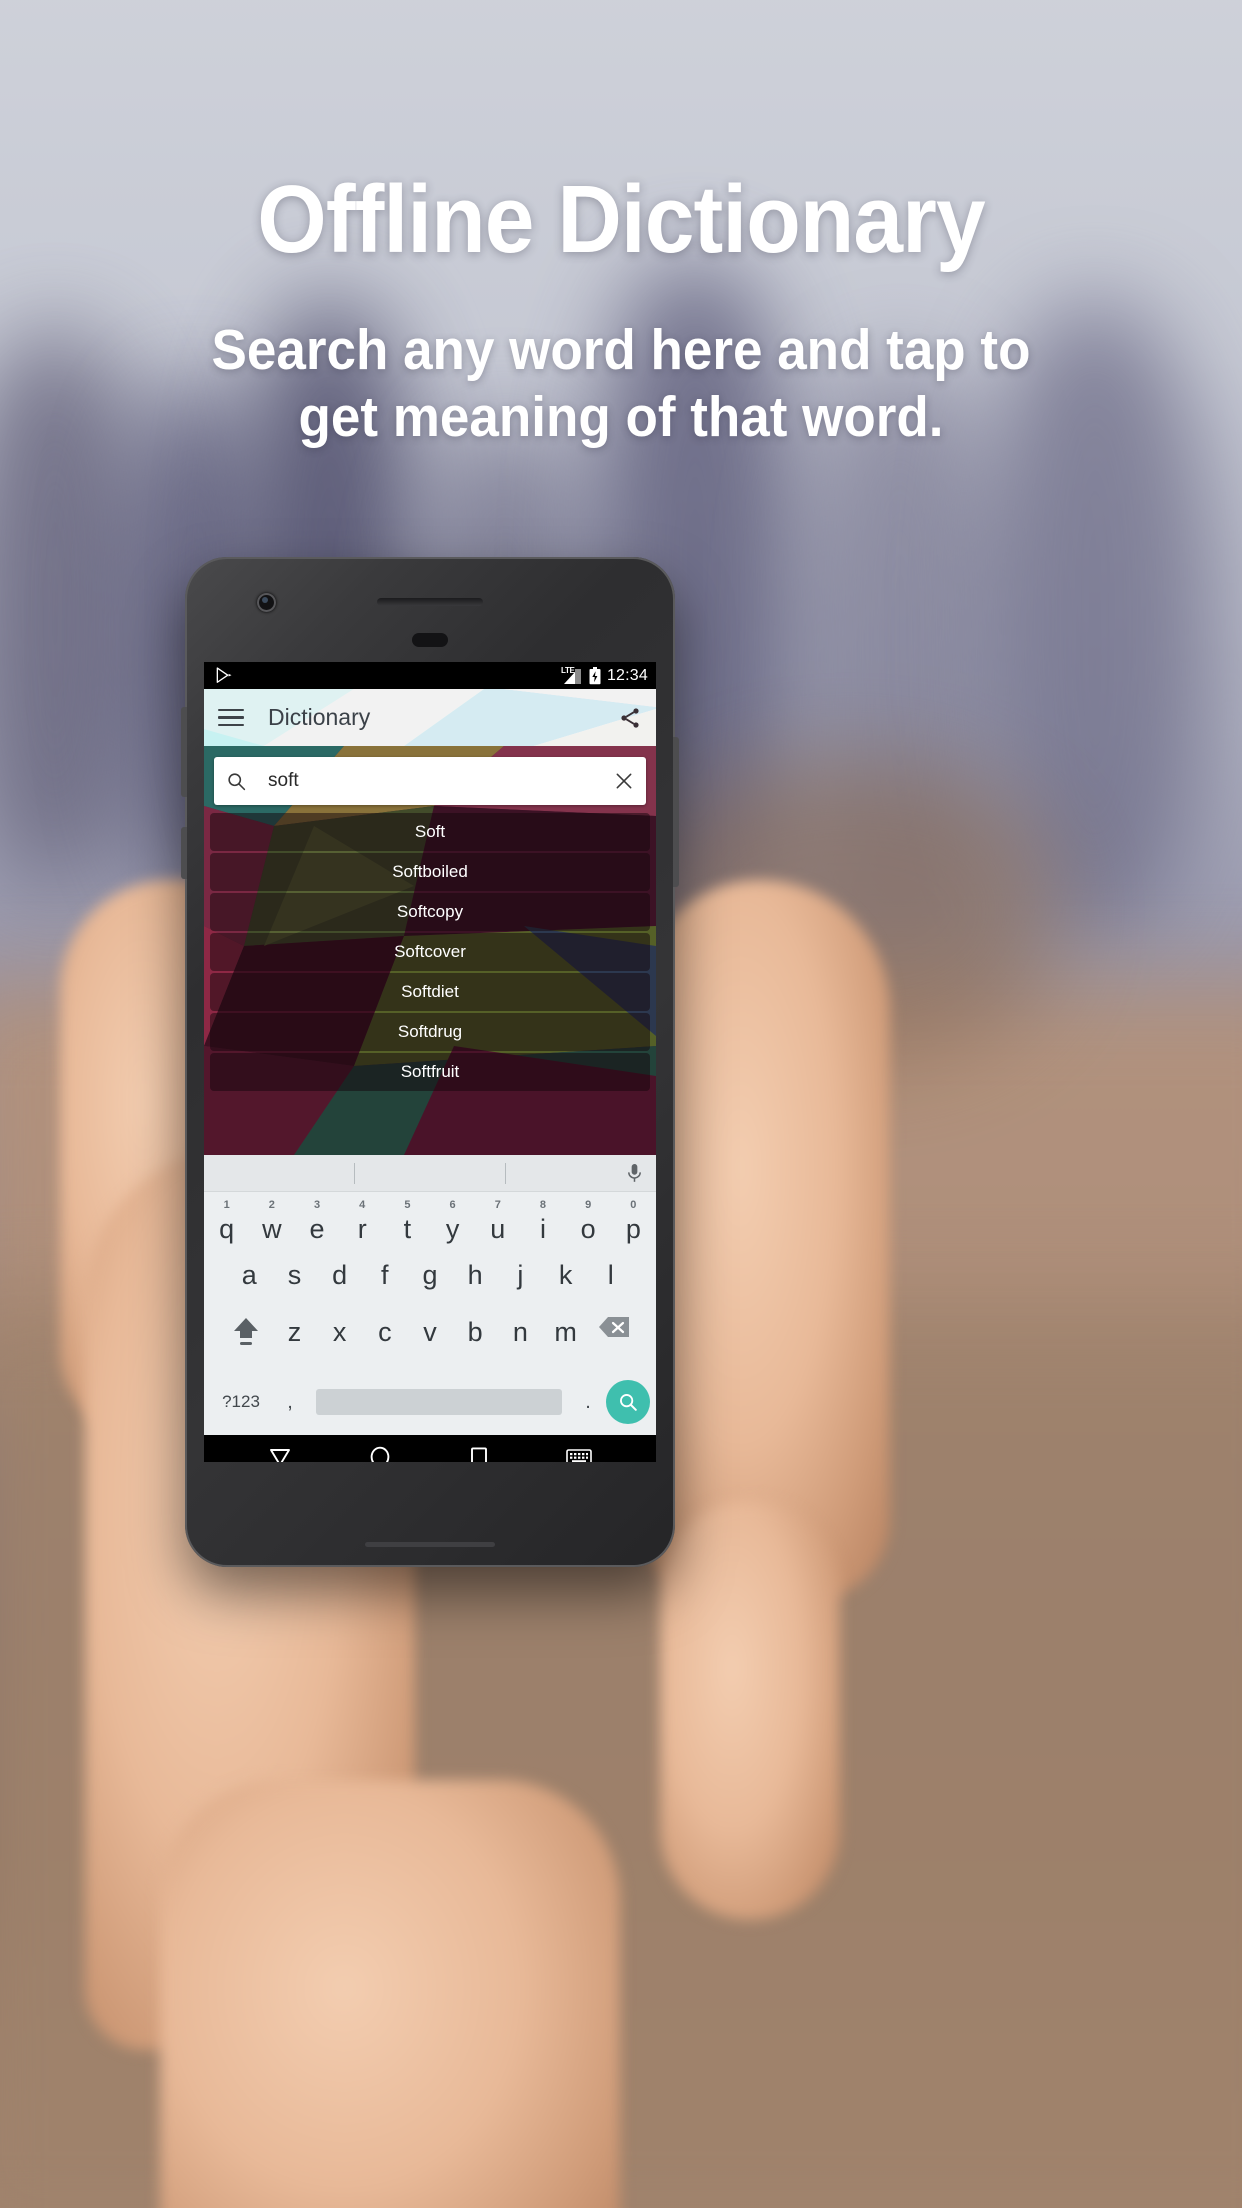 This screenshot has width=1242, height=2208. I want to click on hamburger-menu-icon, so click(231, 717).